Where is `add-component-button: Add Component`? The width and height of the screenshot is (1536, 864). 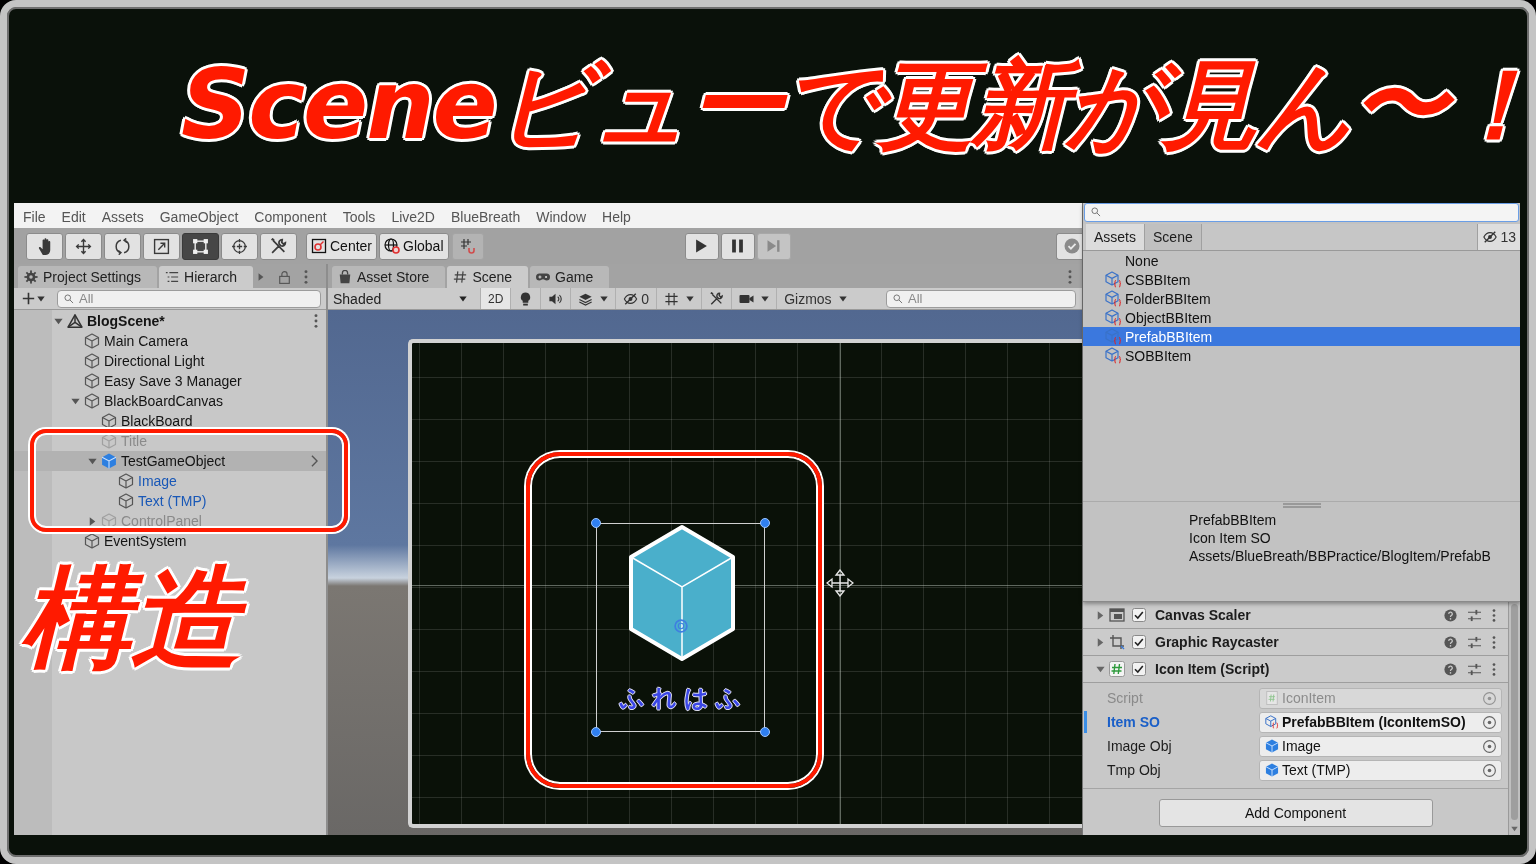 add-component-button: Add Component is located at coordinates (1295, 813).